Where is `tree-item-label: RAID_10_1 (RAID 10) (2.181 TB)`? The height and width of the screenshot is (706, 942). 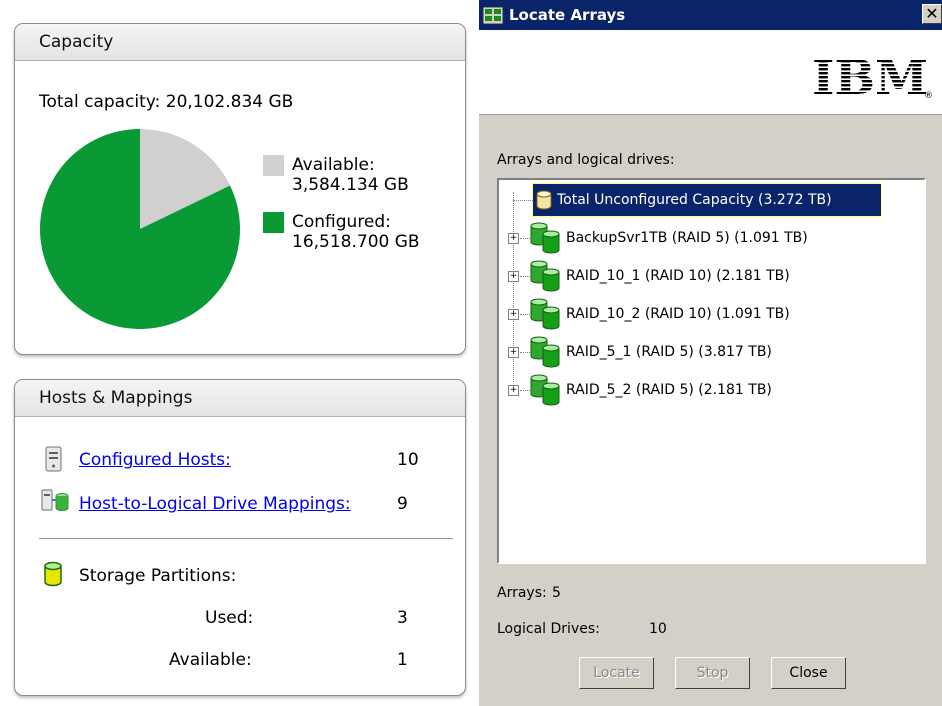
tree-item-label: RAID_10_1 (RAID 10) (2.181 TB) is located at coordinates (678, 276).